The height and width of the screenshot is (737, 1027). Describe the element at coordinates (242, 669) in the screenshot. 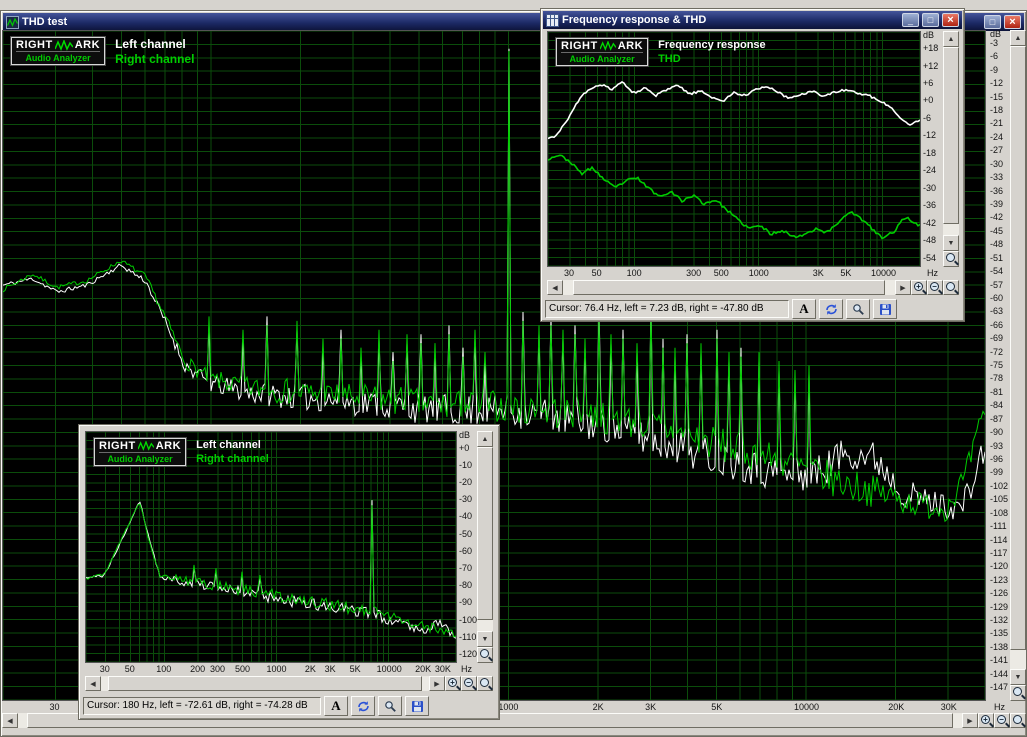

I see `x-axis-tick: 500` at that location.